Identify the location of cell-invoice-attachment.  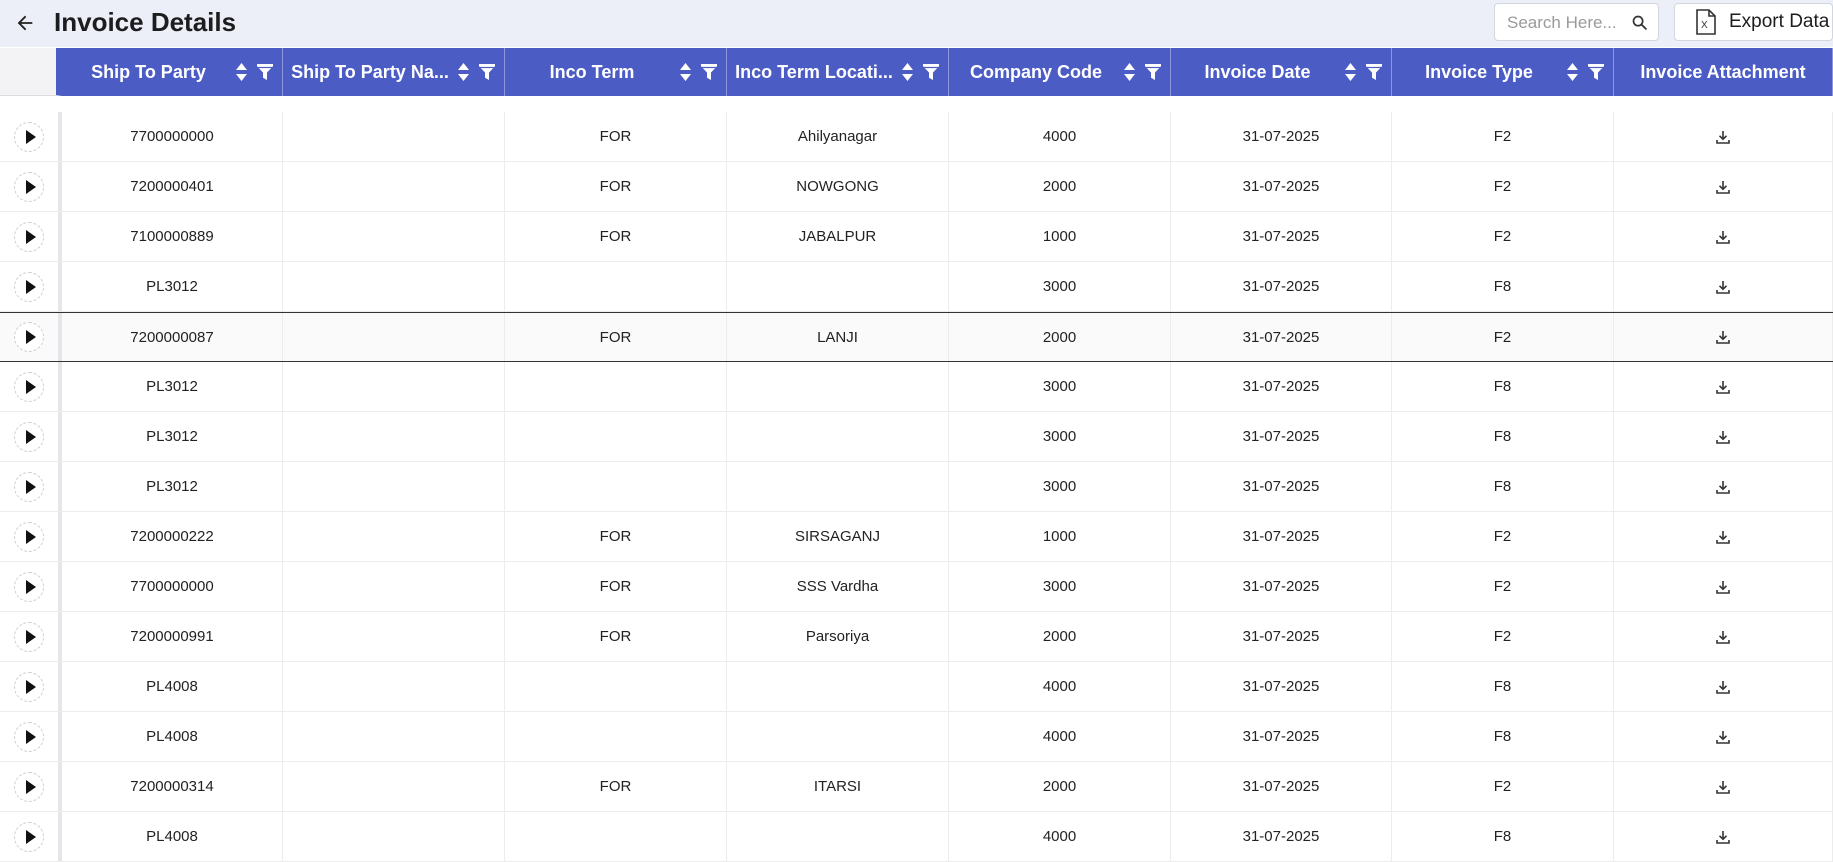
(1723, 286).